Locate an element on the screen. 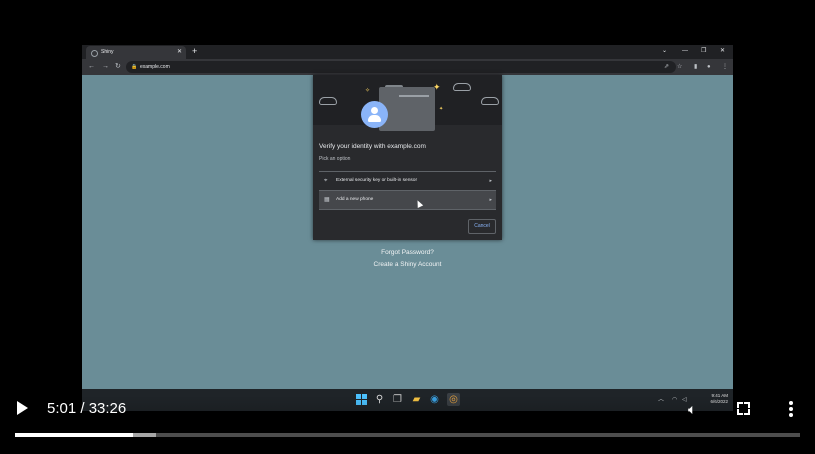  globe-icon is located at coordinates (94, 53).